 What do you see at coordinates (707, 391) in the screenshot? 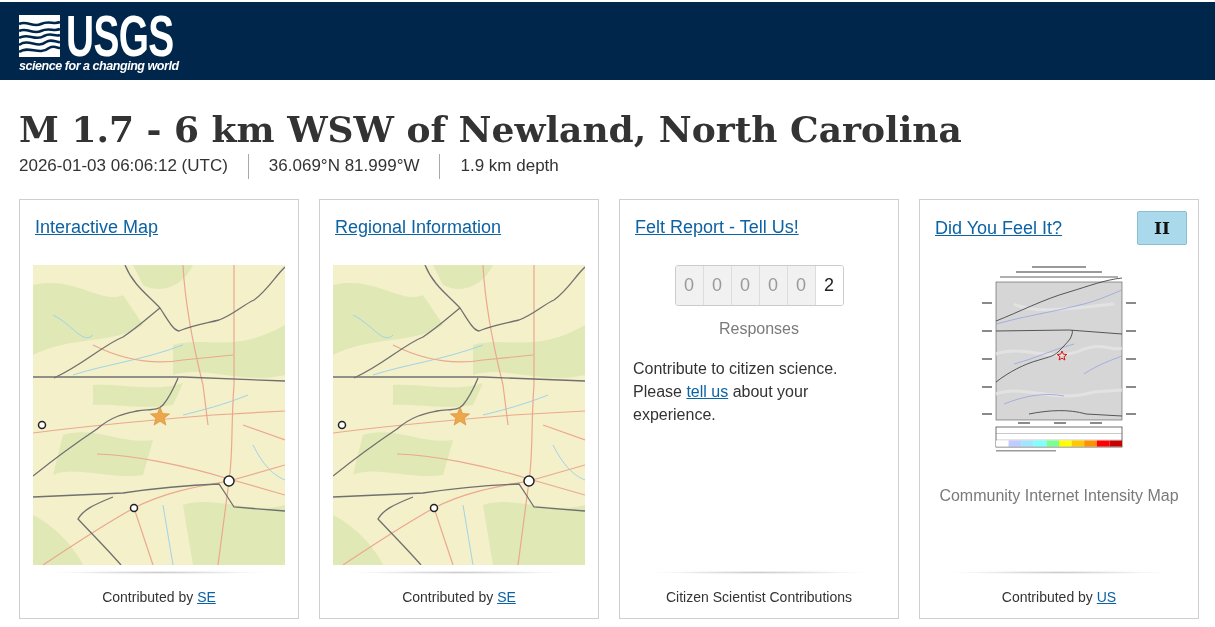
I see `tell-us-link: tell us` at bounding box center [707, 391].